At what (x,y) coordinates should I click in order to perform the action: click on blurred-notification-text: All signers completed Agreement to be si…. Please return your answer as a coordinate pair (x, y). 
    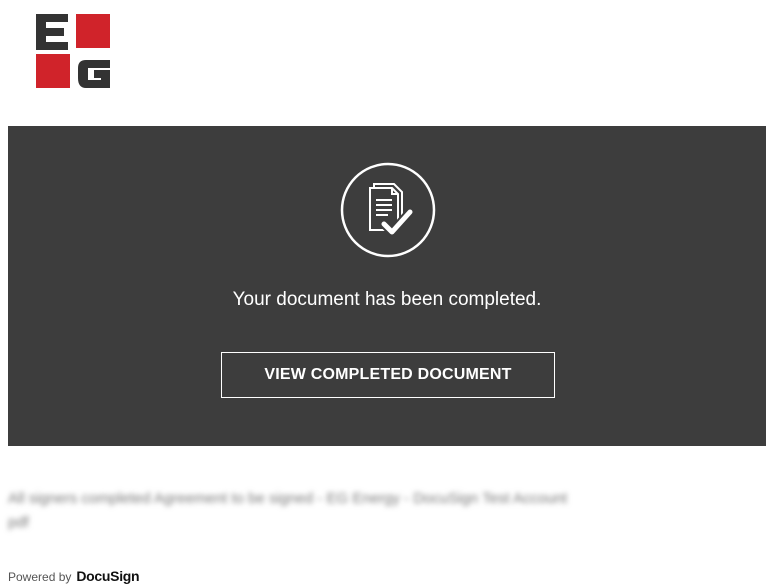
    Looking at the image, I should click on (387, 511).